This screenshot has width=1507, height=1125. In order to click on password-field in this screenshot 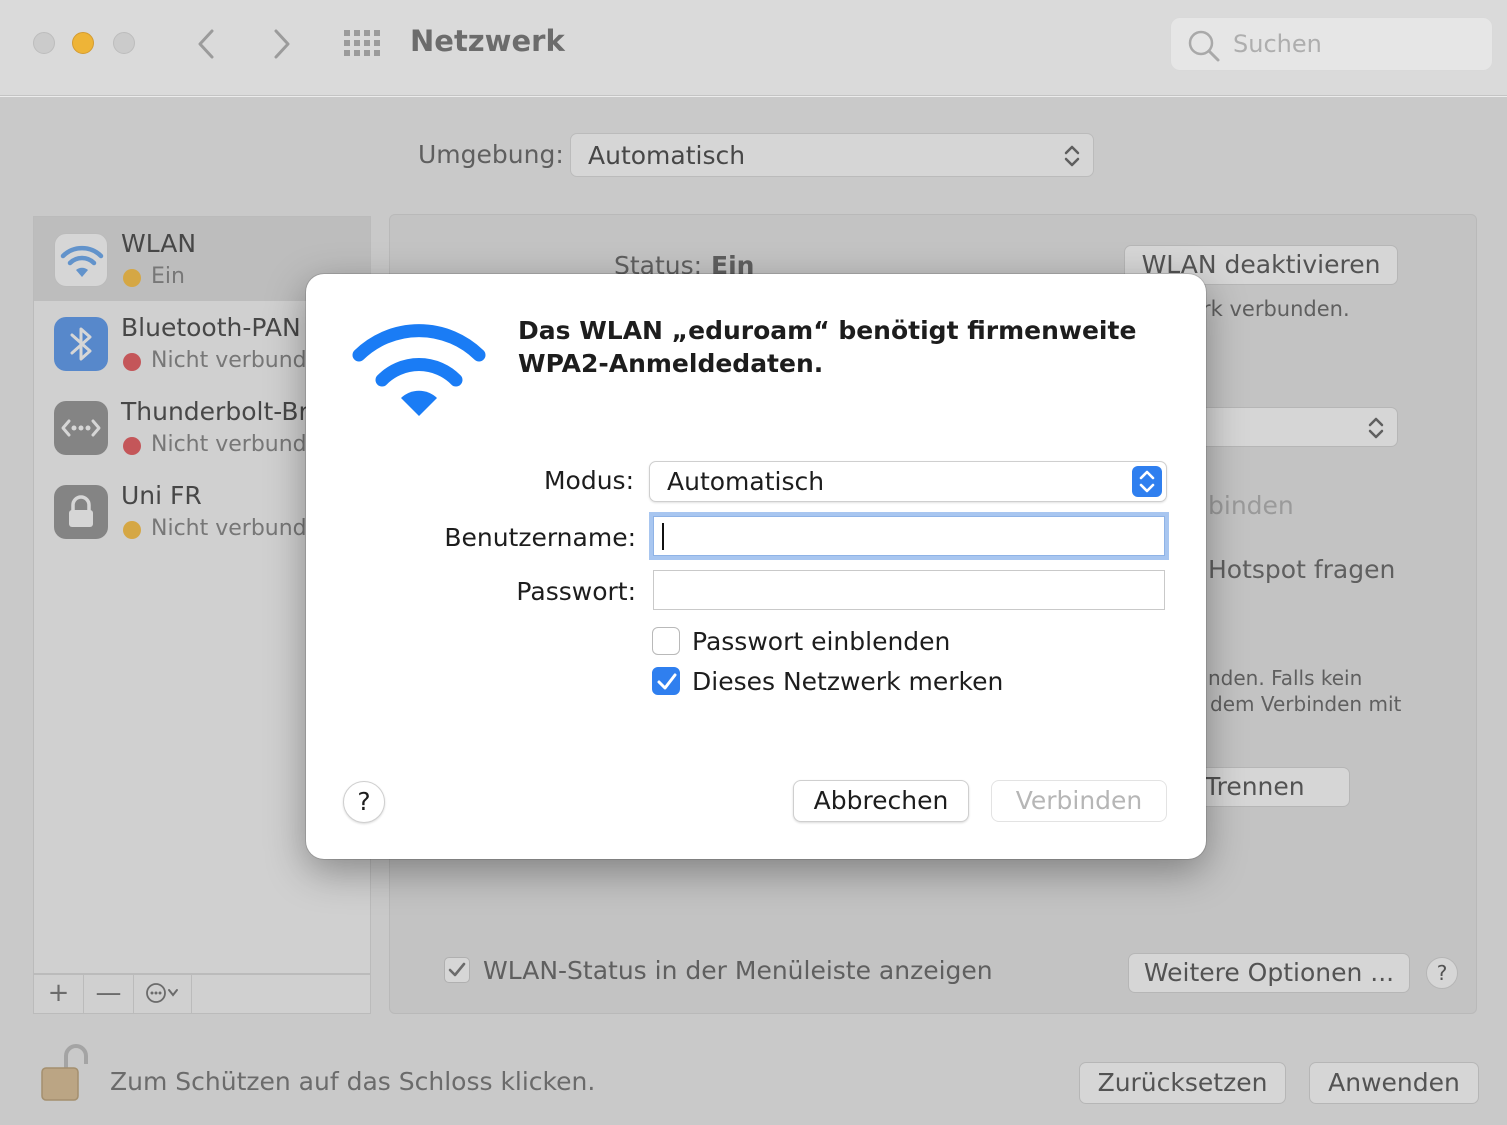, I will do `click(909, 590)`.